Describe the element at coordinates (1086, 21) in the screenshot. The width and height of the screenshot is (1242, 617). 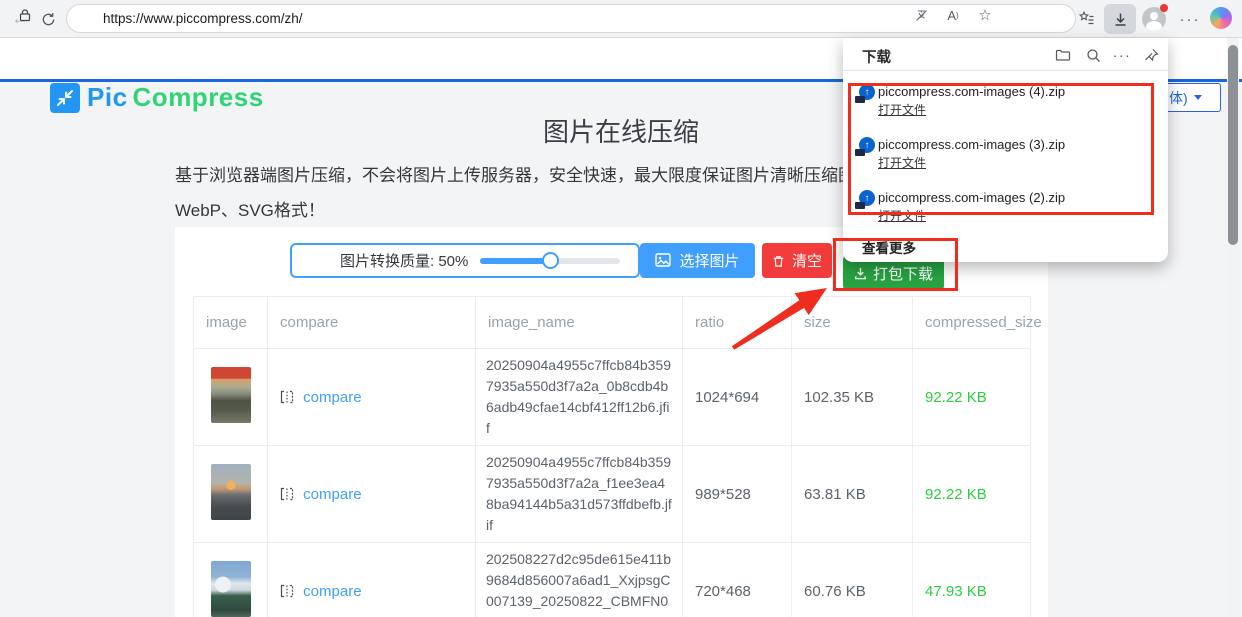
I see `collections-icon` at that location.